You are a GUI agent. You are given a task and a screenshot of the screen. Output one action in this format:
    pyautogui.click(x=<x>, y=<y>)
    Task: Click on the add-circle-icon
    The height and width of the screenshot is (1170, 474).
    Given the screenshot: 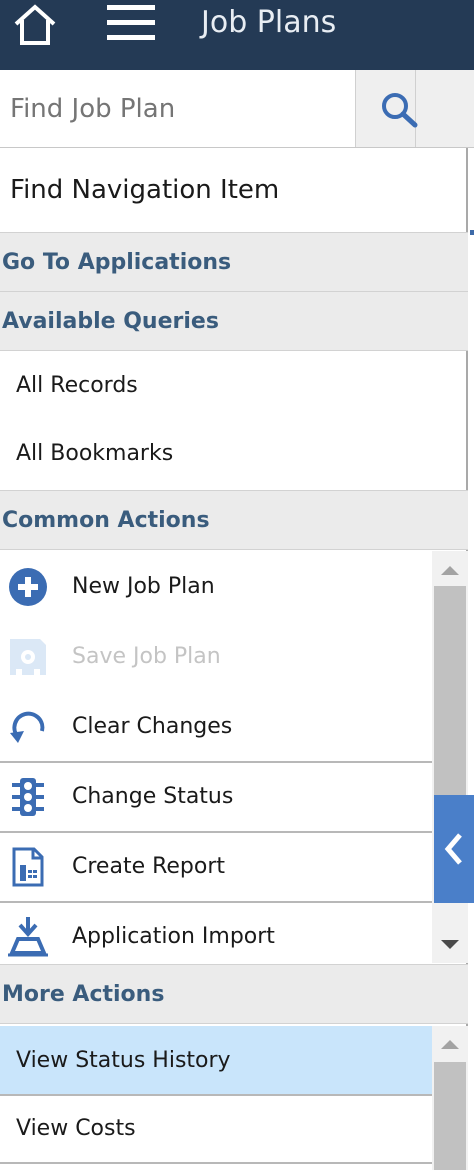 What is the action you would take?
    pyautogui.click(x=28, y=587)
    